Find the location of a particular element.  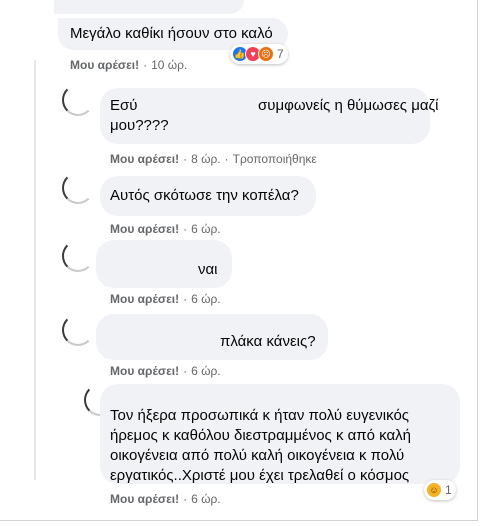

timestamp: 8 ώρ. is located at coordinates (206, 159).